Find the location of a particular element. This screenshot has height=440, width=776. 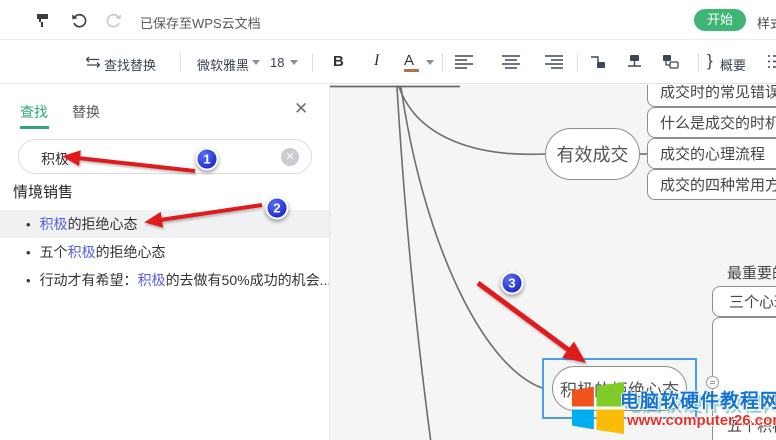

start-tab-button: 开始 is located at coordinates (720, 20).